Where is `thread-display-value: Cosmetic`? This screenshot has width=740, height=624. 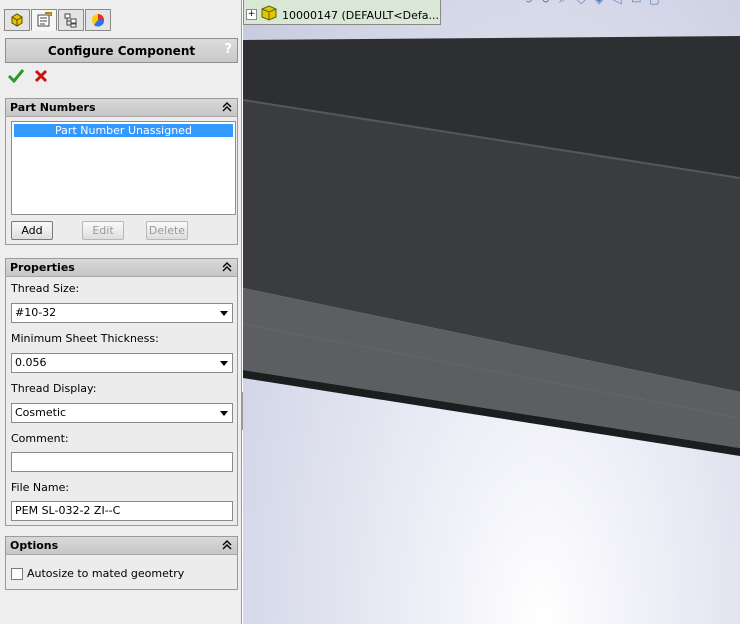
thread-display-value: Cosmetic is located at coordinates (41, 412).